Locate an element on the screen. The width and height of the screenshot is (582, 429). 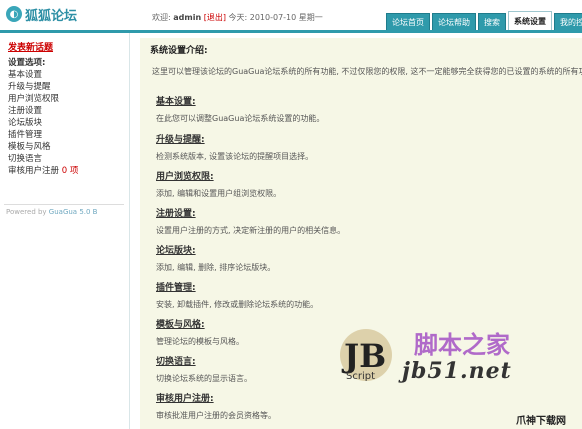
top-nav-tabs: 论坛首页 论坛帮助 搜索 系统设置 我的控 is located at coordinates (484, 20).